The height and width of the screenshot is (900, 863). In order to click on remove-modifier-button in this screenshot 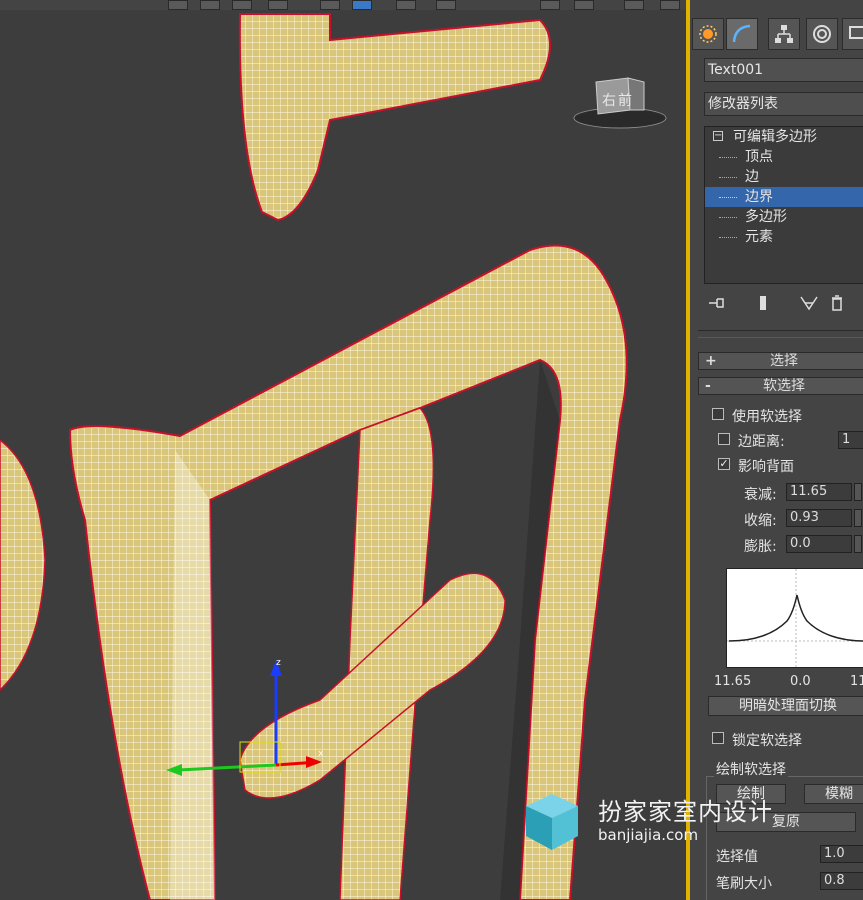, I will do `click(837, 303)`.